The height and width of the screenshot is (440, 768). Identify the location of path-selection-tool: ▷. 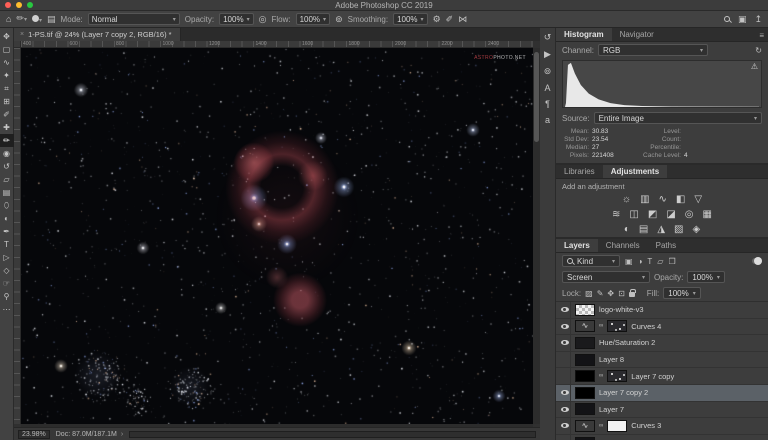
(7, 257).